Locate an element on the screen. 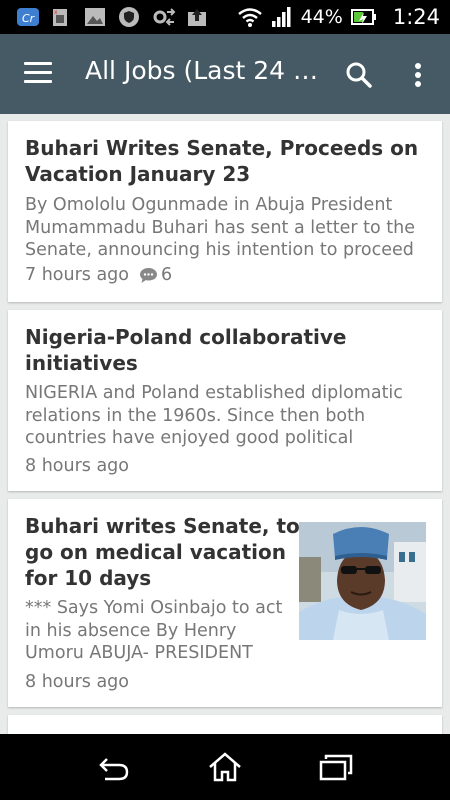  back-button is located at coordinates (113, 767).